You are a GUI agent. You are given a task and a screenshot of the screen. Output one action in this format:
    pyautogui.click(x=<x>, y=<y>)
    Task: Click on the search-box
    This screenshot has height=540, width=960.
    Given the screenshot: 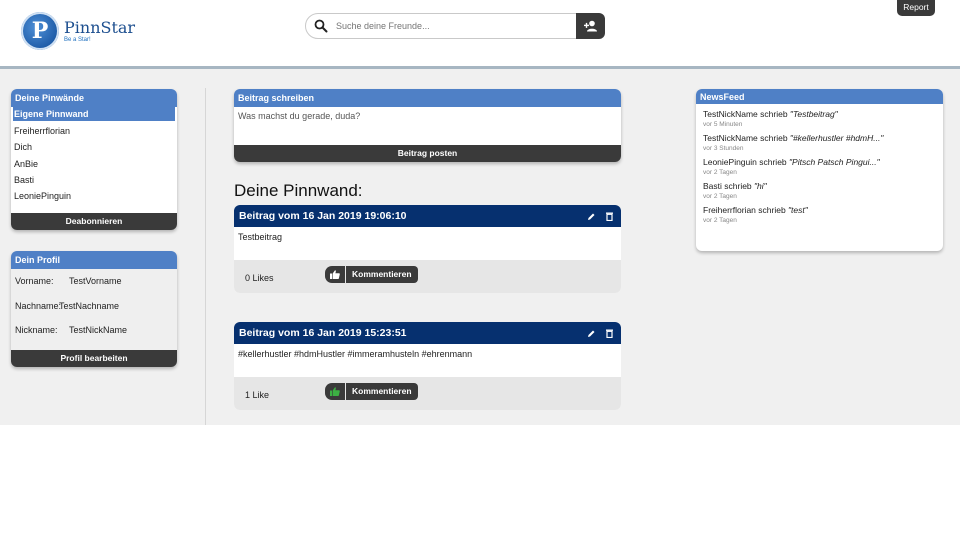 What is the action you would take?
    pyautogui.click(x=441, y=26)
    